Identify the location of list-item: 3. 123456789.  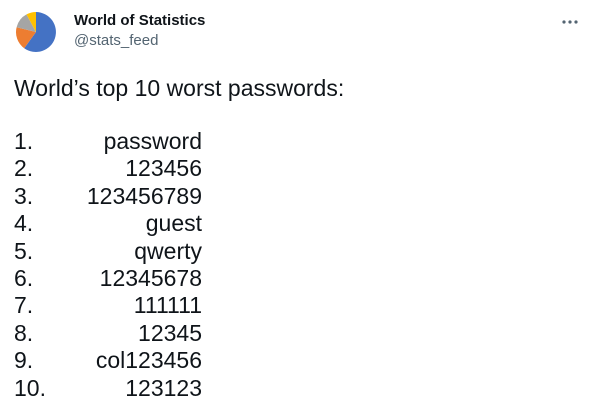
(114, 196).